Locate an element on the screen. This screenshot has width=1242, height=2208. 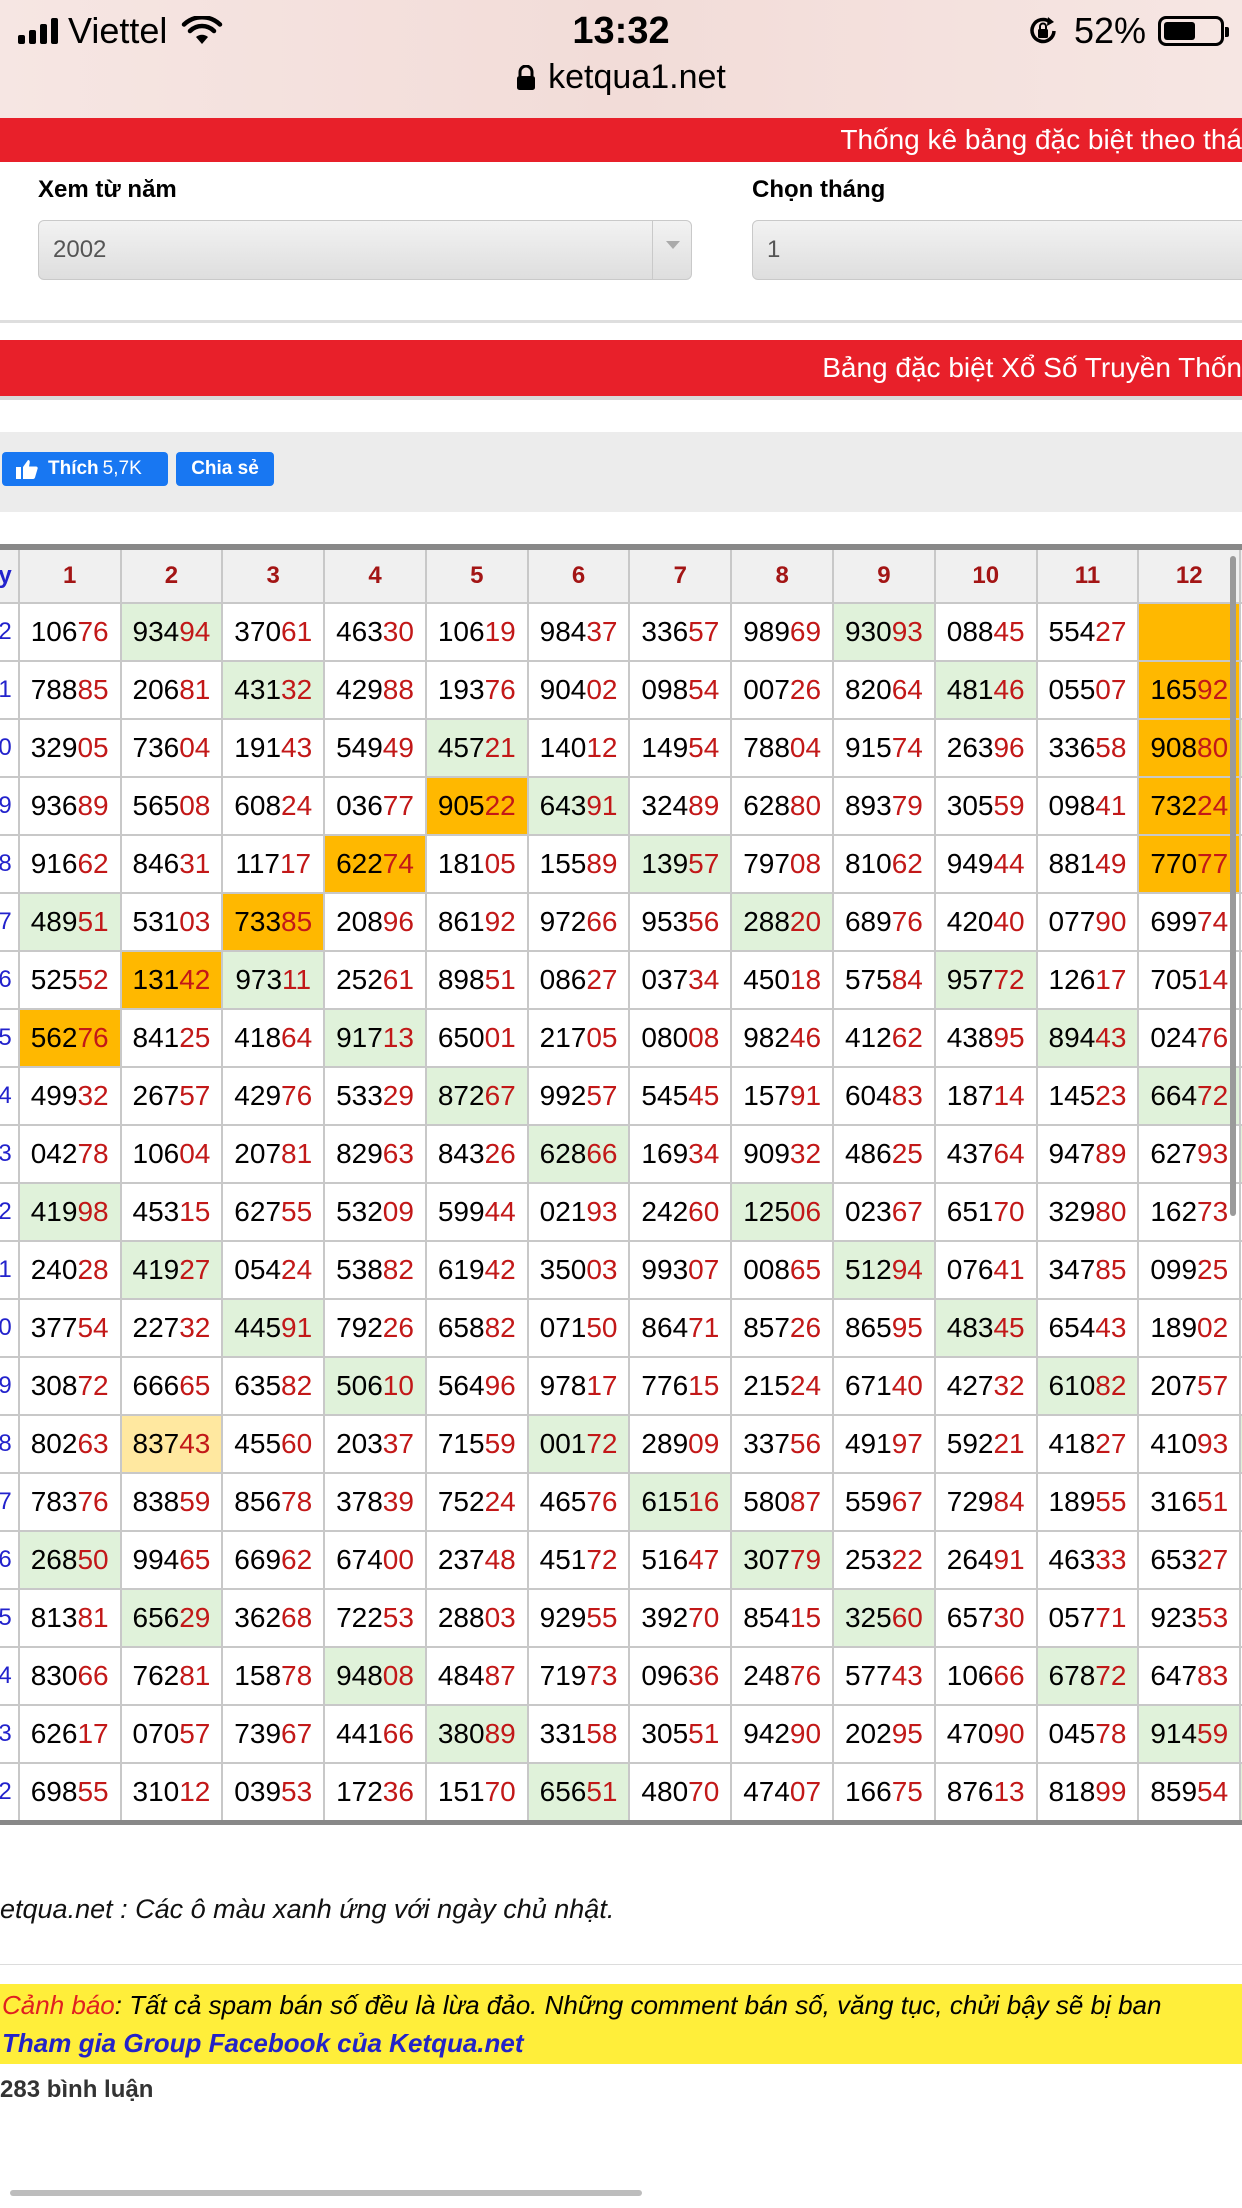
facebook-group-link: Tham gia Group Facebook của Ketqua.net is located at coordinates (263, 2043).